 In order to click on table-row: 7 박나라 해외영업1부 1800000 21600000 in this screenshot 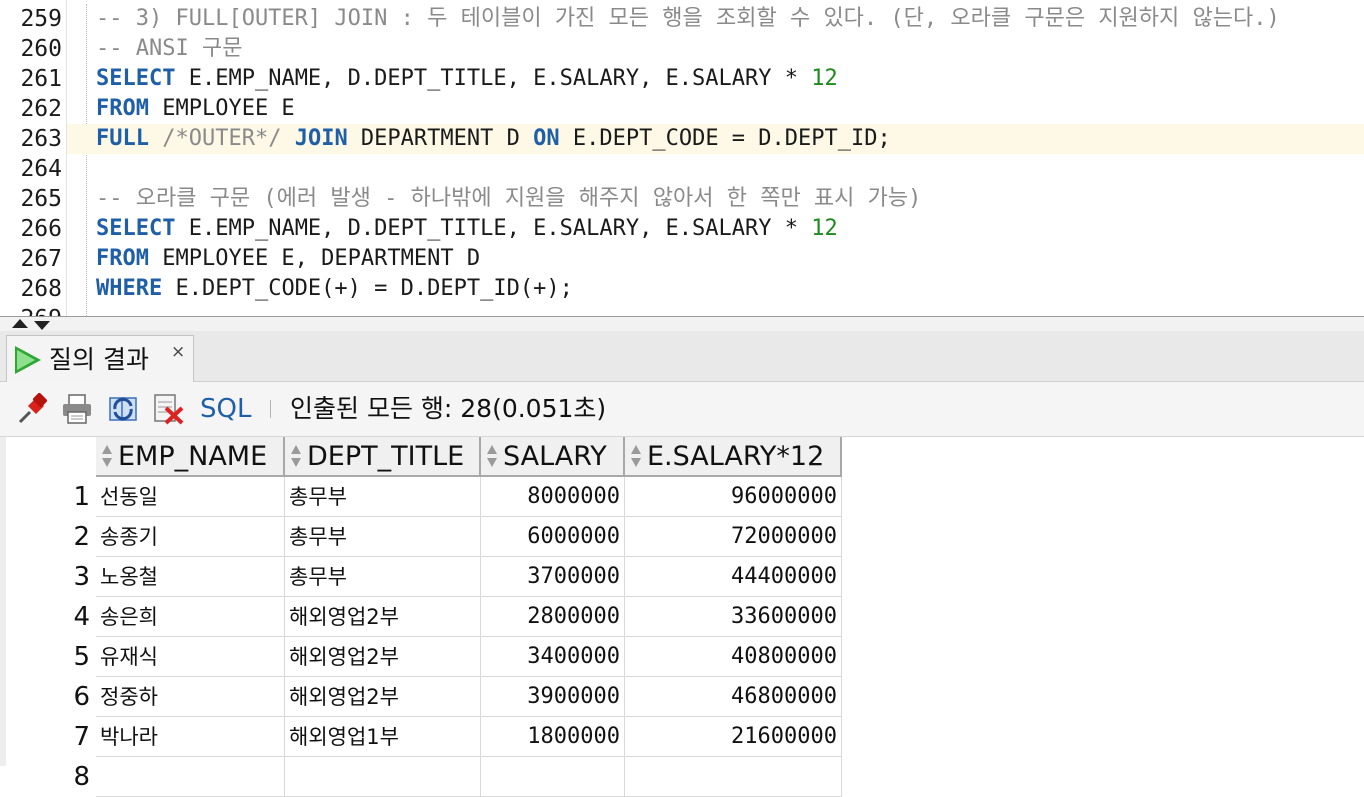, I will do `click(424, 737)`.